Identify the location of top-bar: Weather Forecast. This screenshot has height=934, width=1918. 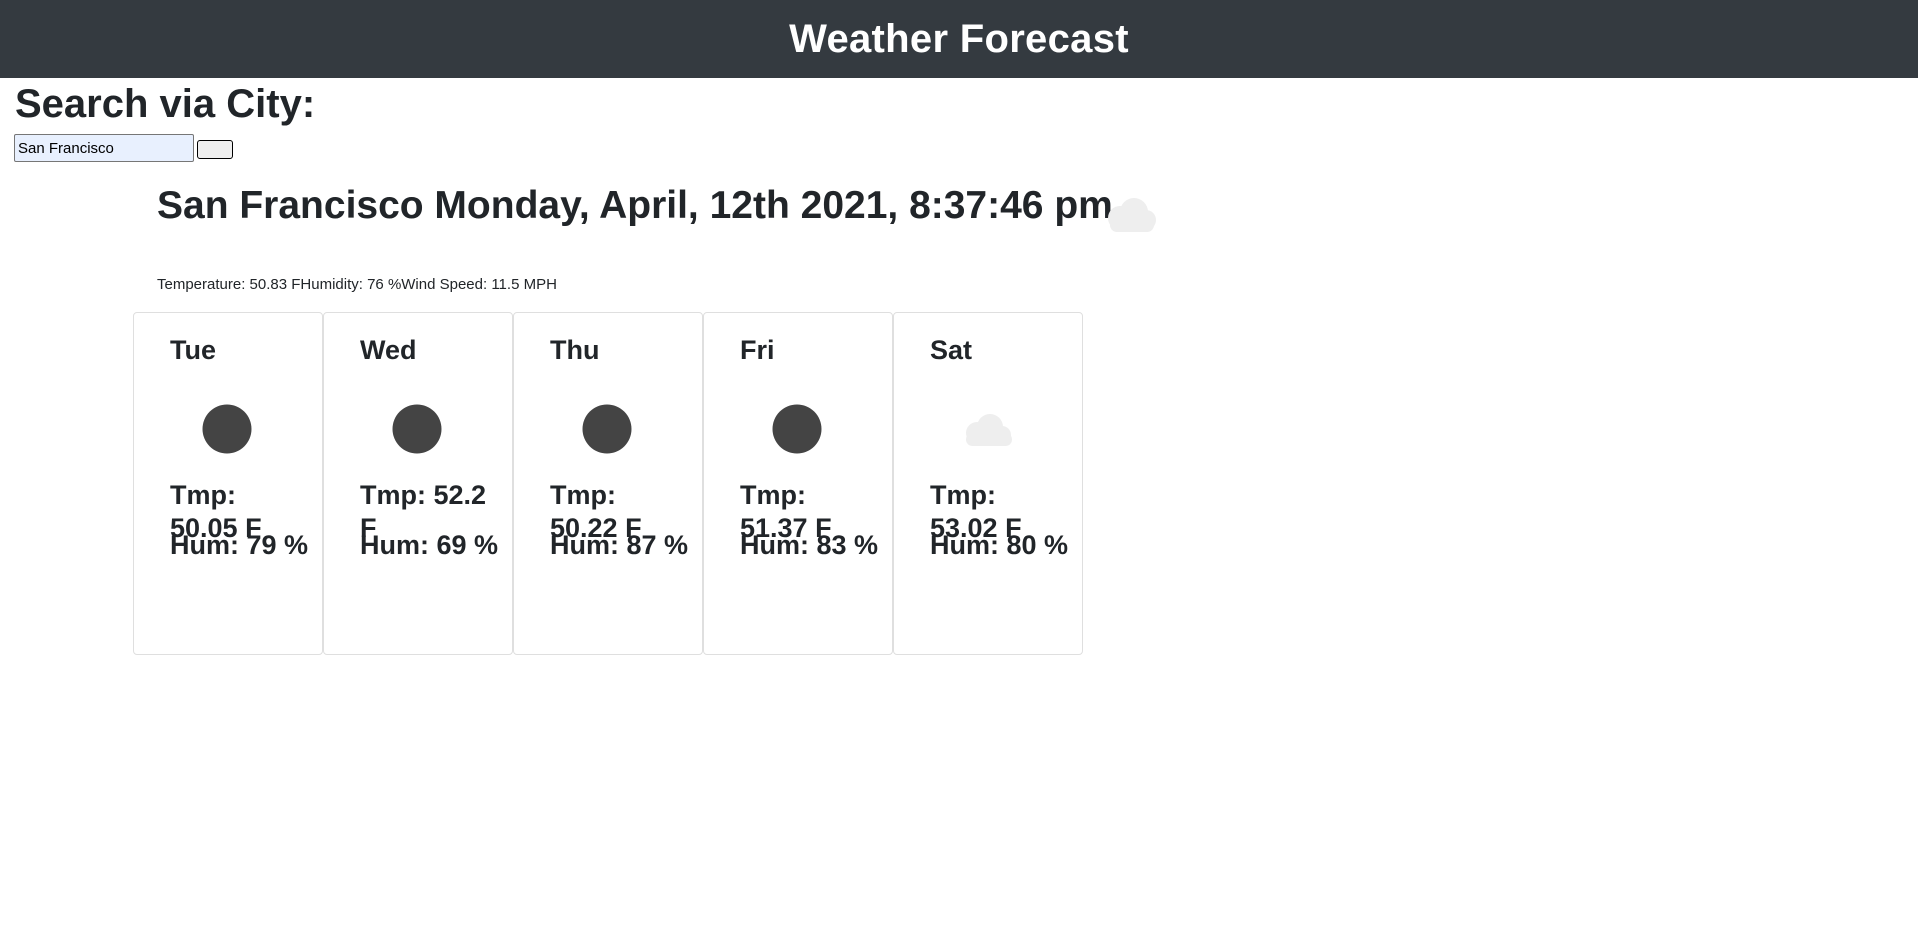
(959, 39).